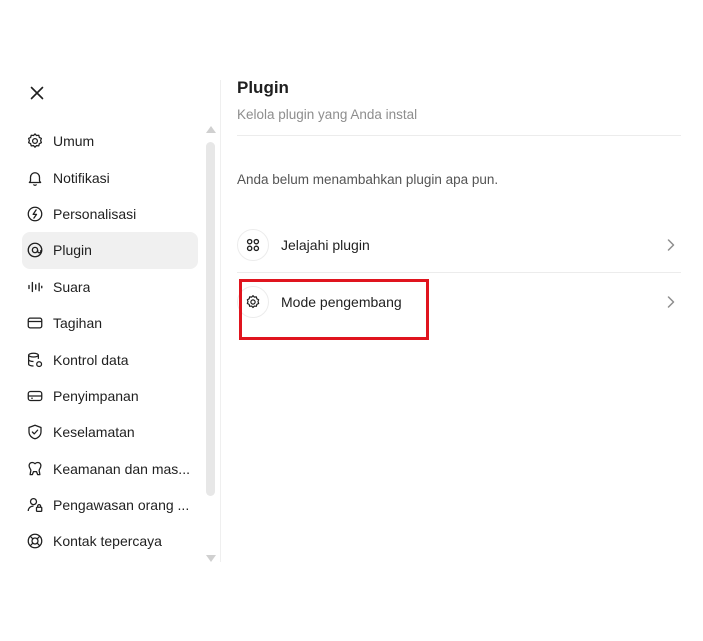 The height and width of the screenshot is (641, 703). What do you see at coordinates (72, 250) in the screenshot?
I see `sidebar-item-label: Plugin` at bounding box center [72, 250].